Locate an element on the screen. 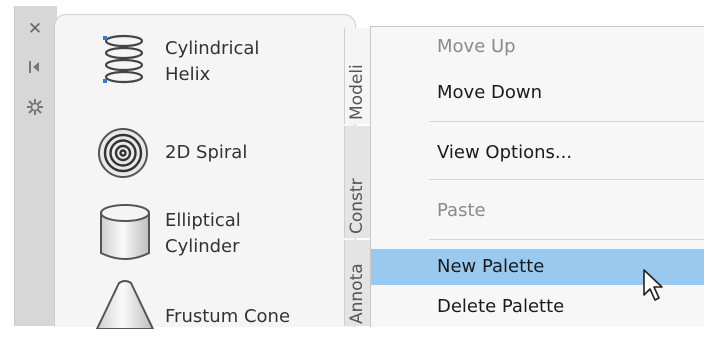  tool-label: 2D Spiral is located at coordinates (206, 152).